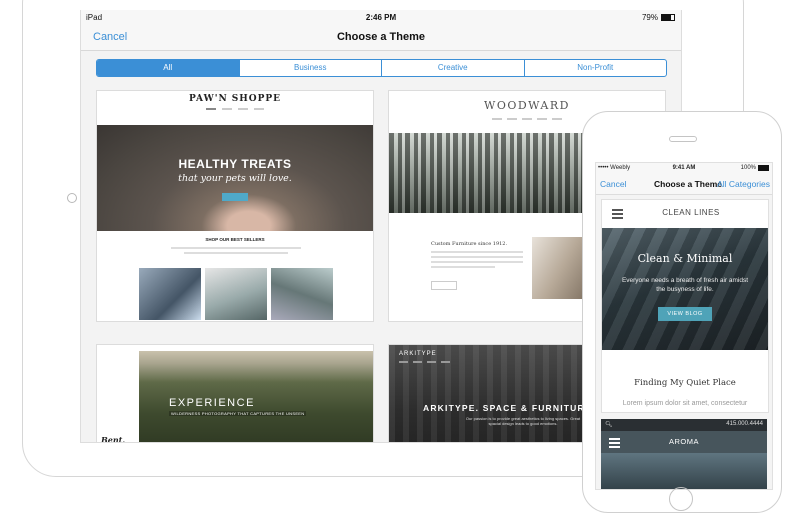 This screenshot has height=513, width=800. I want to click on phone-number: 415.000.4444, so click(744, 424).